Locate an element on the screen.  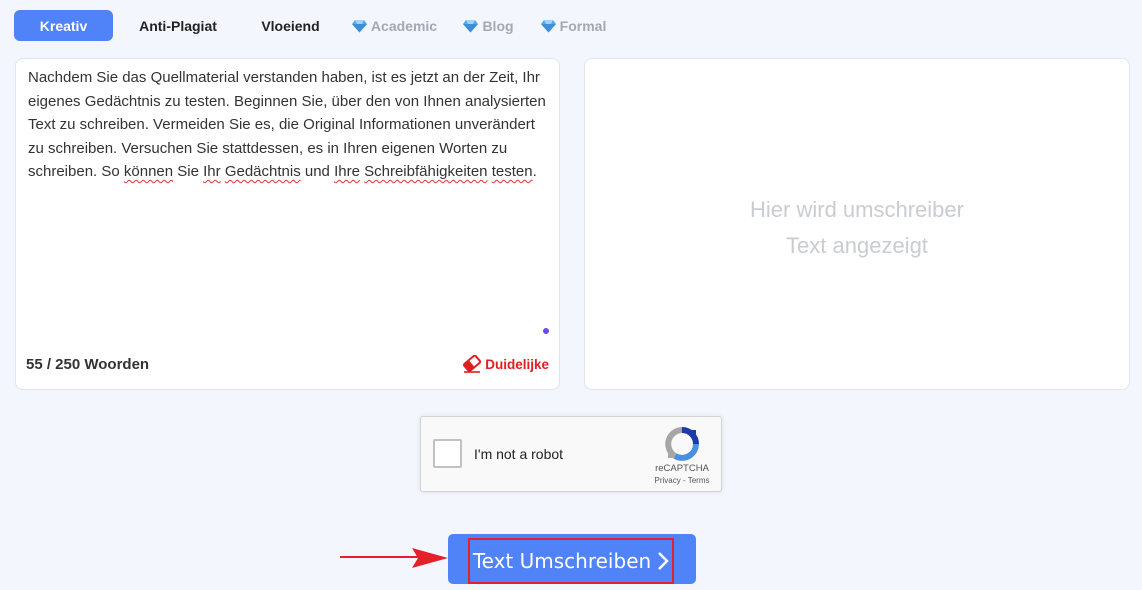
recaptcha-logo-icon is located at coordinates (682, 444).